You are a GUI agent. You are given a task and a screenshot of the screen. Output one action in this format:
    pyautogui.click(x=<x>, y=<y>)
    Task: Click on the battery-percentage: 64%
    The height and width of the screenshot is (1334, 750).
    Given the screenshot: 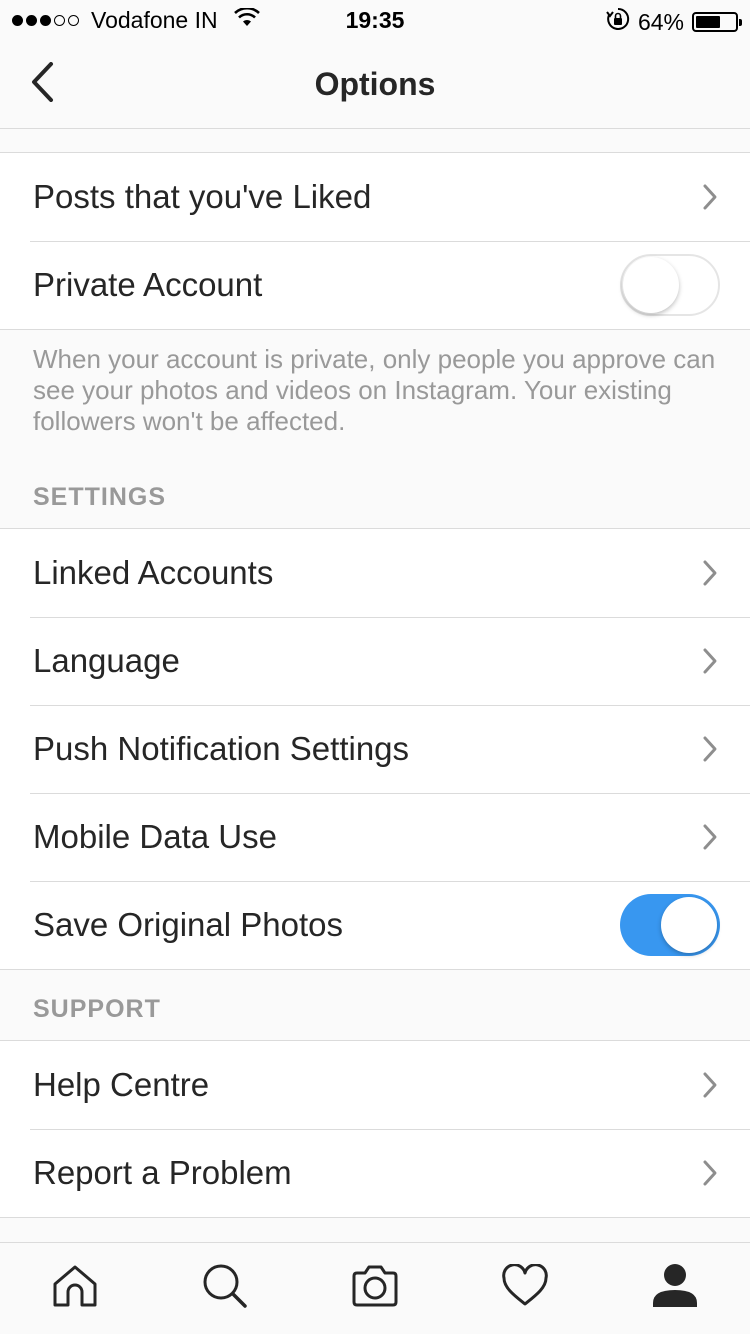 What is the action you would take?
    pyautogui.click(x=660, y=21)
    